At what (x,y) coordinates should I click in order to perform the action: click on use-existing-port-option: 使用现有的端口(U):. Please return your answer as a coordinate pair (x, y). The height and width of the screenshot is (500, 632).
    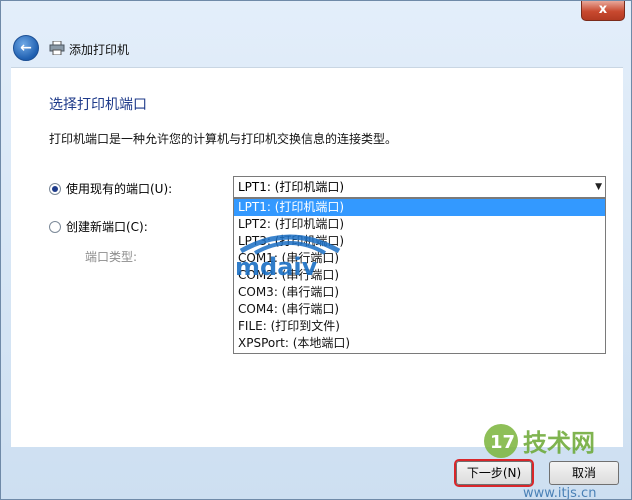
    Looking at the image, I should click on (110, 188).